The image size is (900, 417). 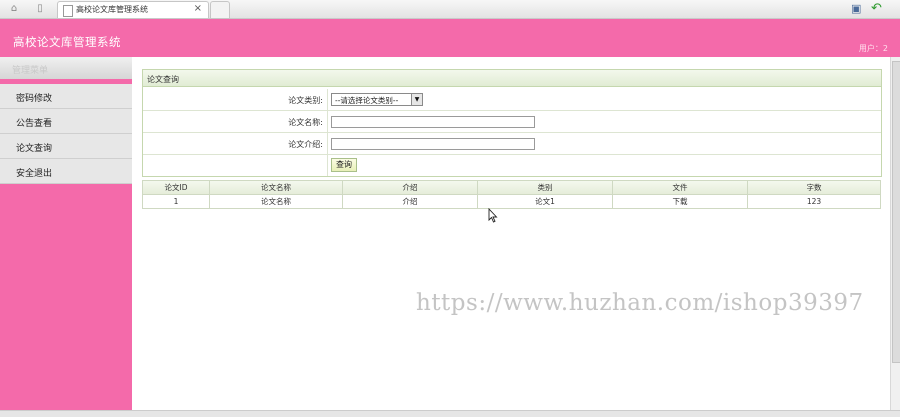 I want to click on cell-name: 论文名称, so click(x=276, y=201).